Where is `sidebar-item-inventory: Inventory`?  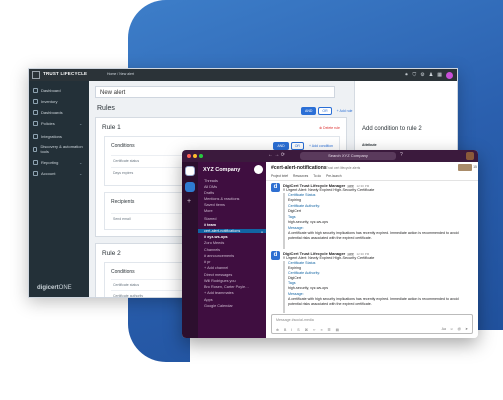
sidebar-item-inventory: Inventory is located at coordinates (45, 101).